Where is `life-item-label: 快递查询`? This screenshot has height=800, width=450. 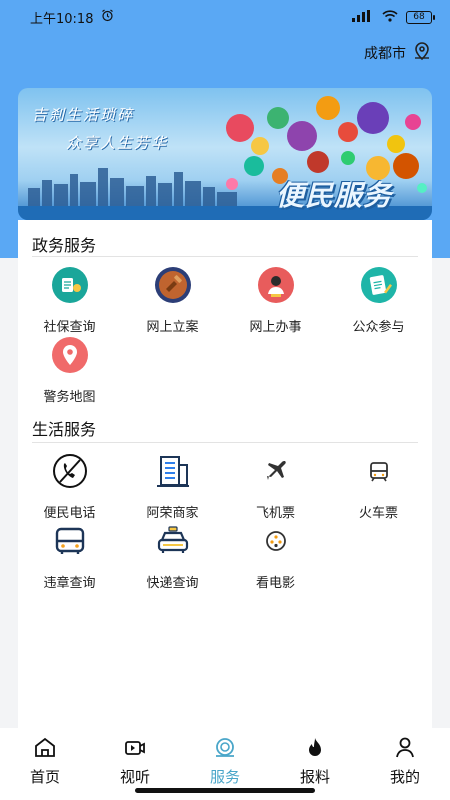
life-item-label: 快递查询 is located at coordinates (172, 583).